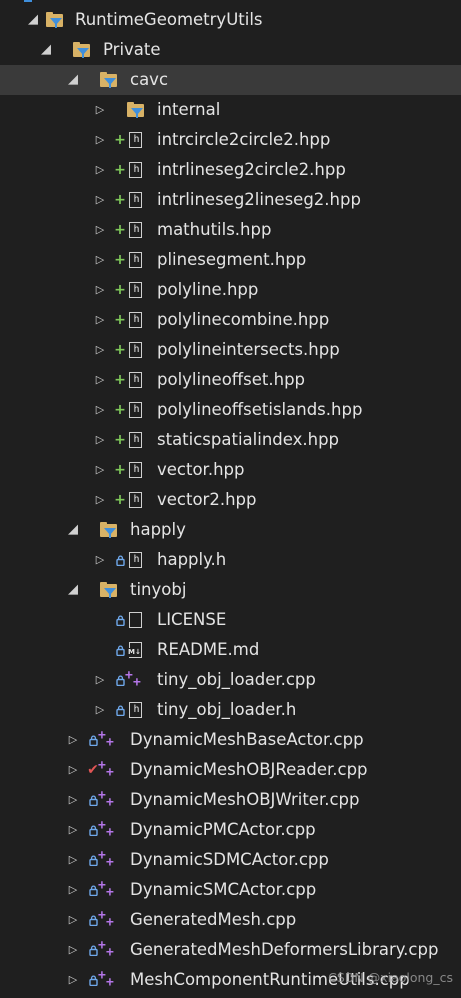 Image resolution: width=461 pixels, height=998 pixels. Describe the element at coordinates (213, 919) in the screenshot. I see `tree-item-label: GeneratedMesh.cpp` at that location.